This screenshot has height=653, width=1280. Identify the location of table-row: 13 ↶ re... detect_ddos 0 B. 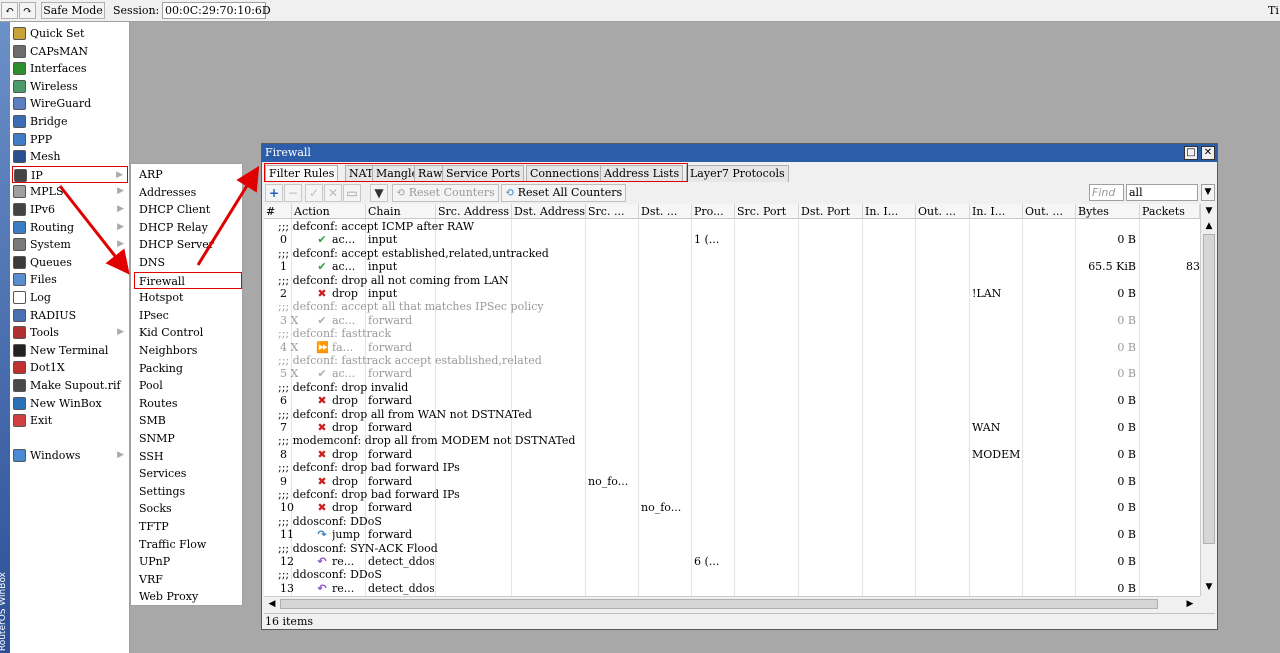
(732, 588).